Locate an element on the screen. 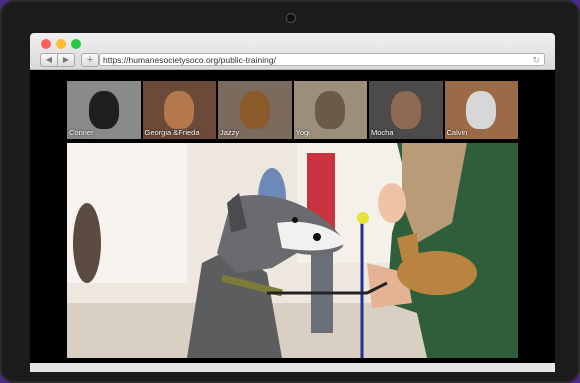  dog-name-label: Mocha is located at coordinates (382, 132).